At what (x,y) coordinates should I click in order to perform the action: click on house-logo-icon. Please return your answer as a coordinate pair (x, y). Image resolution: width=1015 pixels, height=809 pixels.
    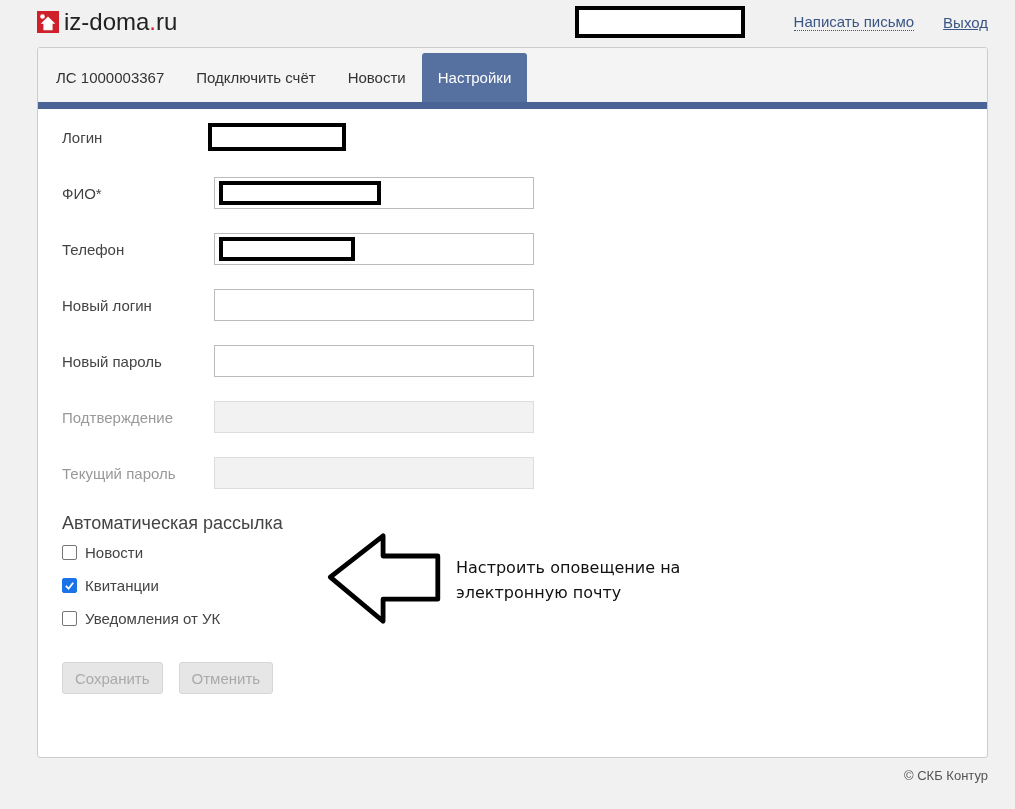
    Looking at the image, I should click on (48, 22).